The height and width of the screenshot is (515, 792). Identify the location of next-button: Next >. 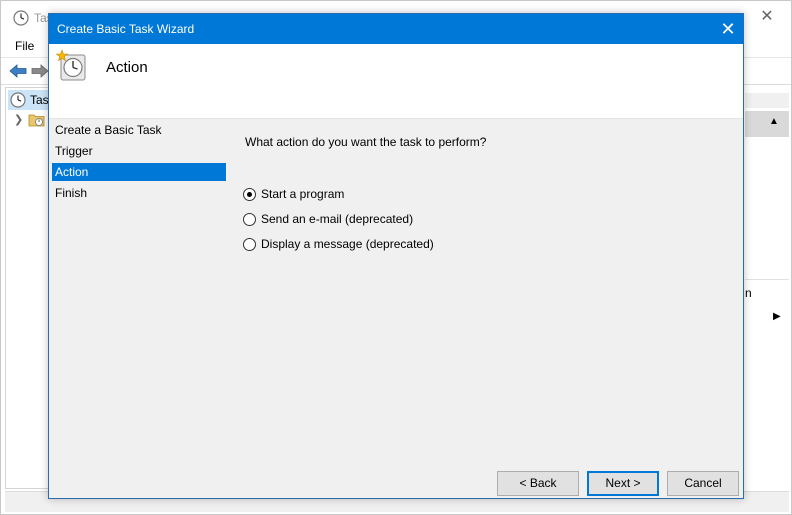
(623, 483).